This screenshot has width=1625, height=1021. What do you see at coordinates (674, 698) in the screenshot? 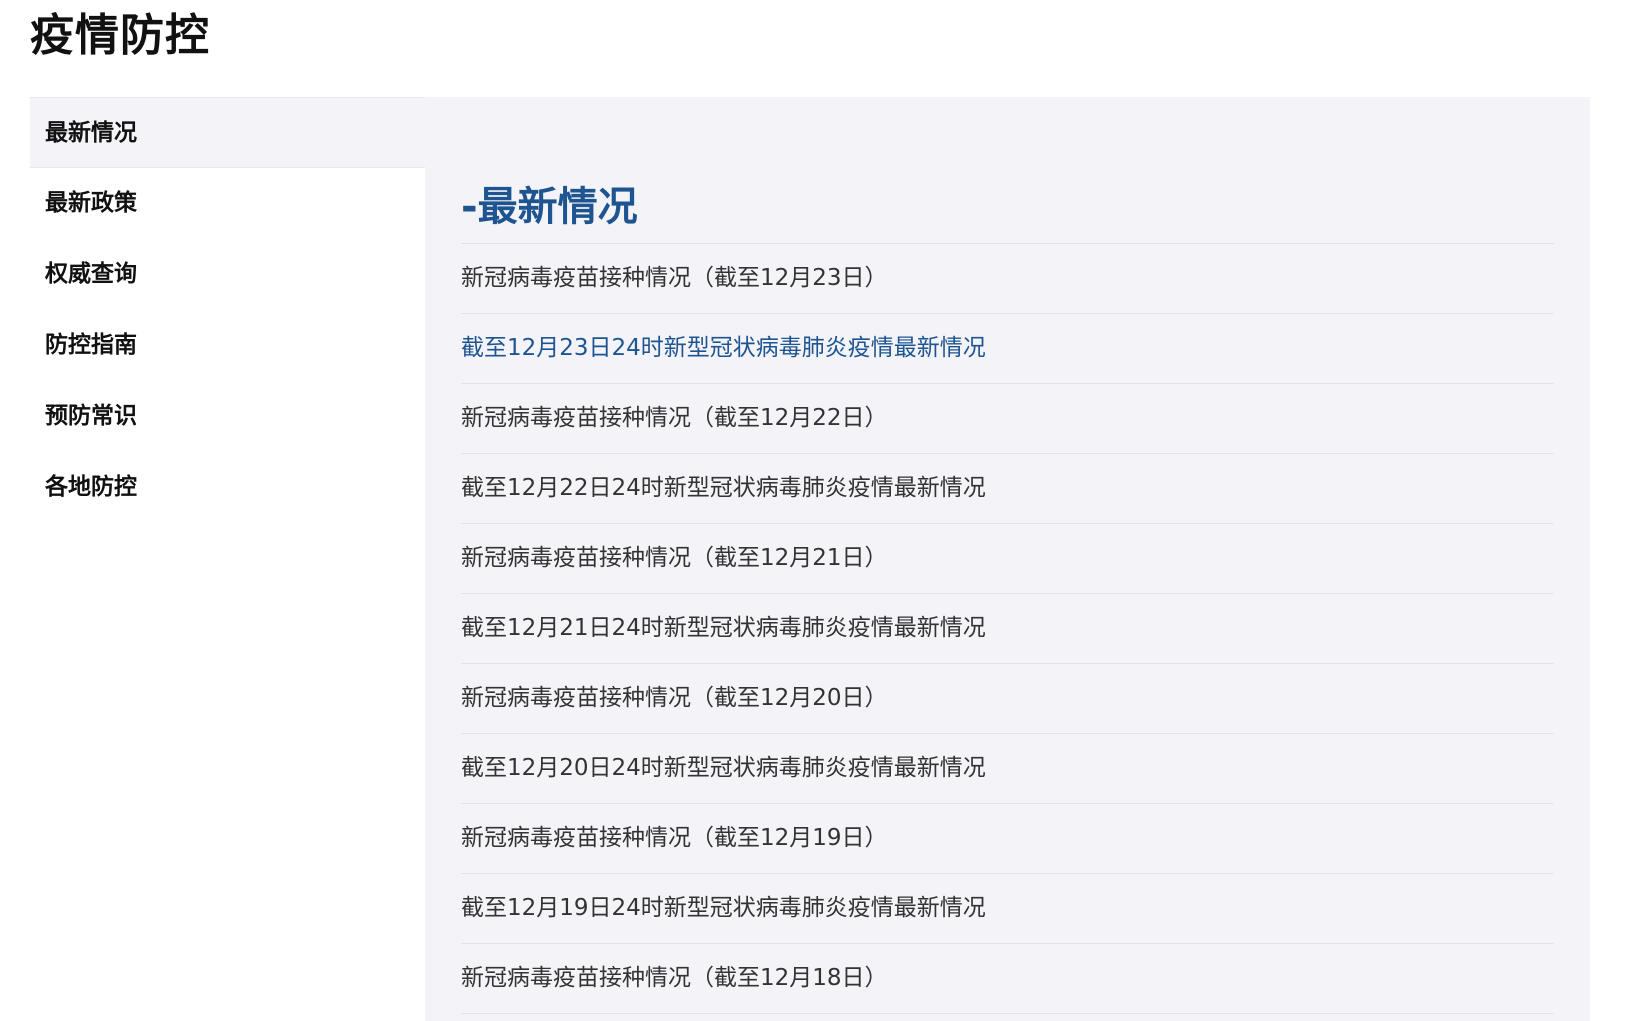
I see `article-link: 新冠病毒疫苗接种情况（截至12月20日）` at bounding box center [674, 698].